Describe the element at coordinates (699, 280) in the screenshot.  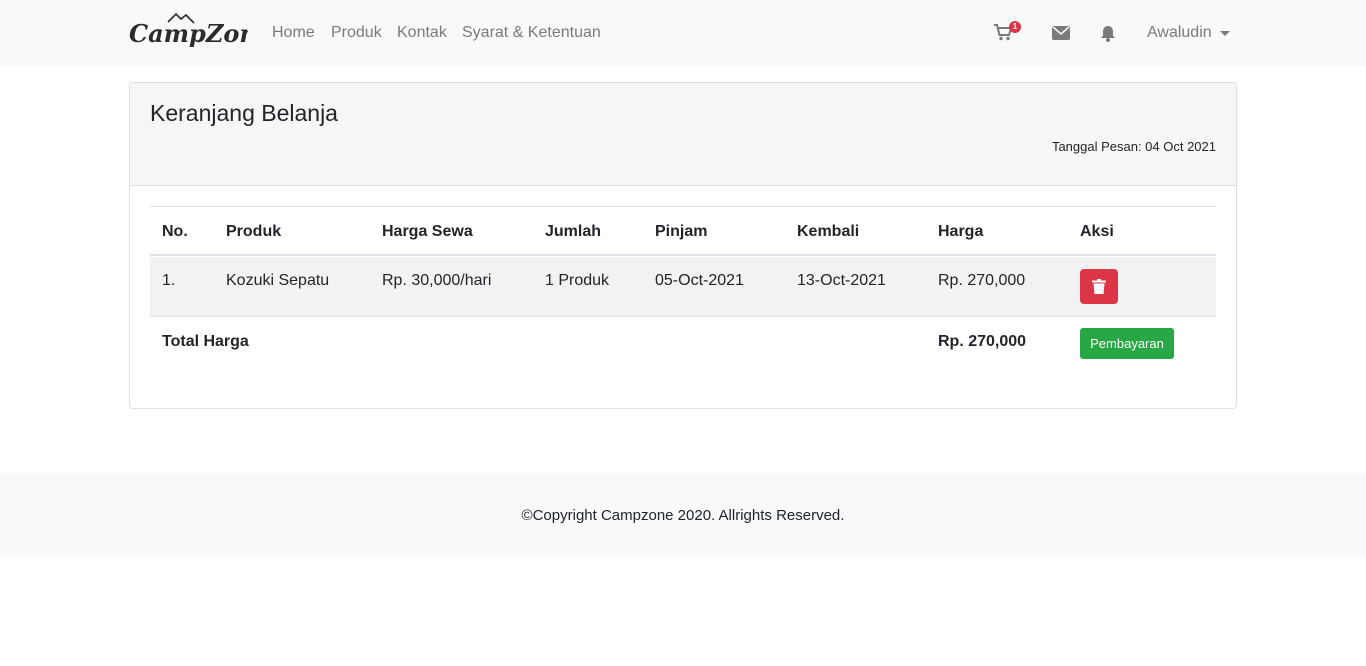
I see `cell-pinjam: 05-Oct-2021` at that location.